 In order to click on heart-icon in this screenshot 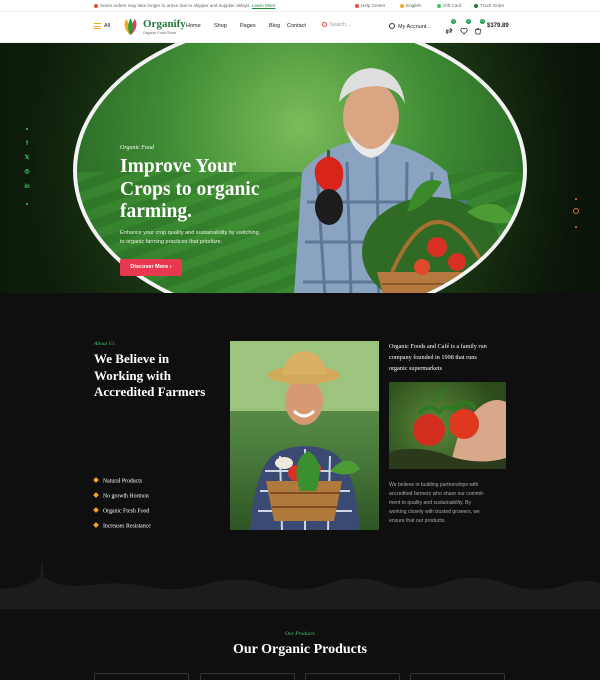, I will do `click(464, 31)`.